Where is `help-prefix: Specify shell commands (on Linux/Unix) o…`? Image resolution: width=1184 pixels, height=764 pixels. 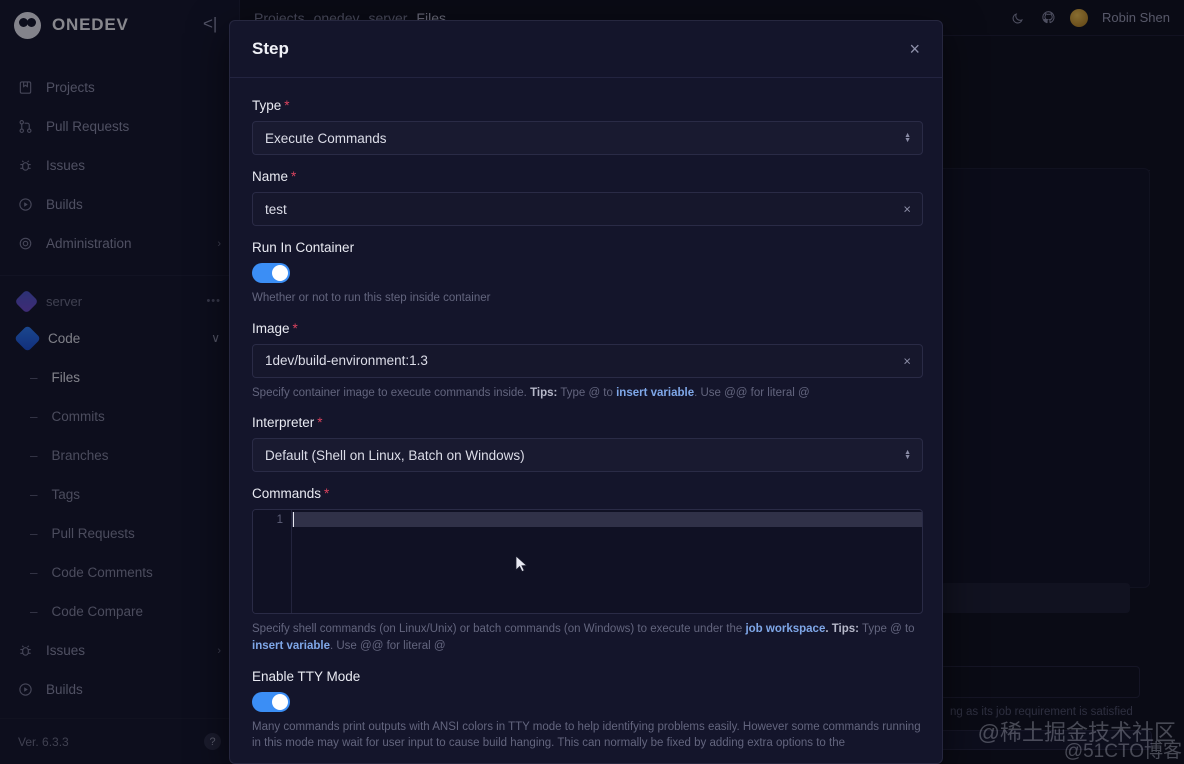
help-prefix: Specify shell commands (on Linux/Unix) o… is located at coordinates (499, 629).